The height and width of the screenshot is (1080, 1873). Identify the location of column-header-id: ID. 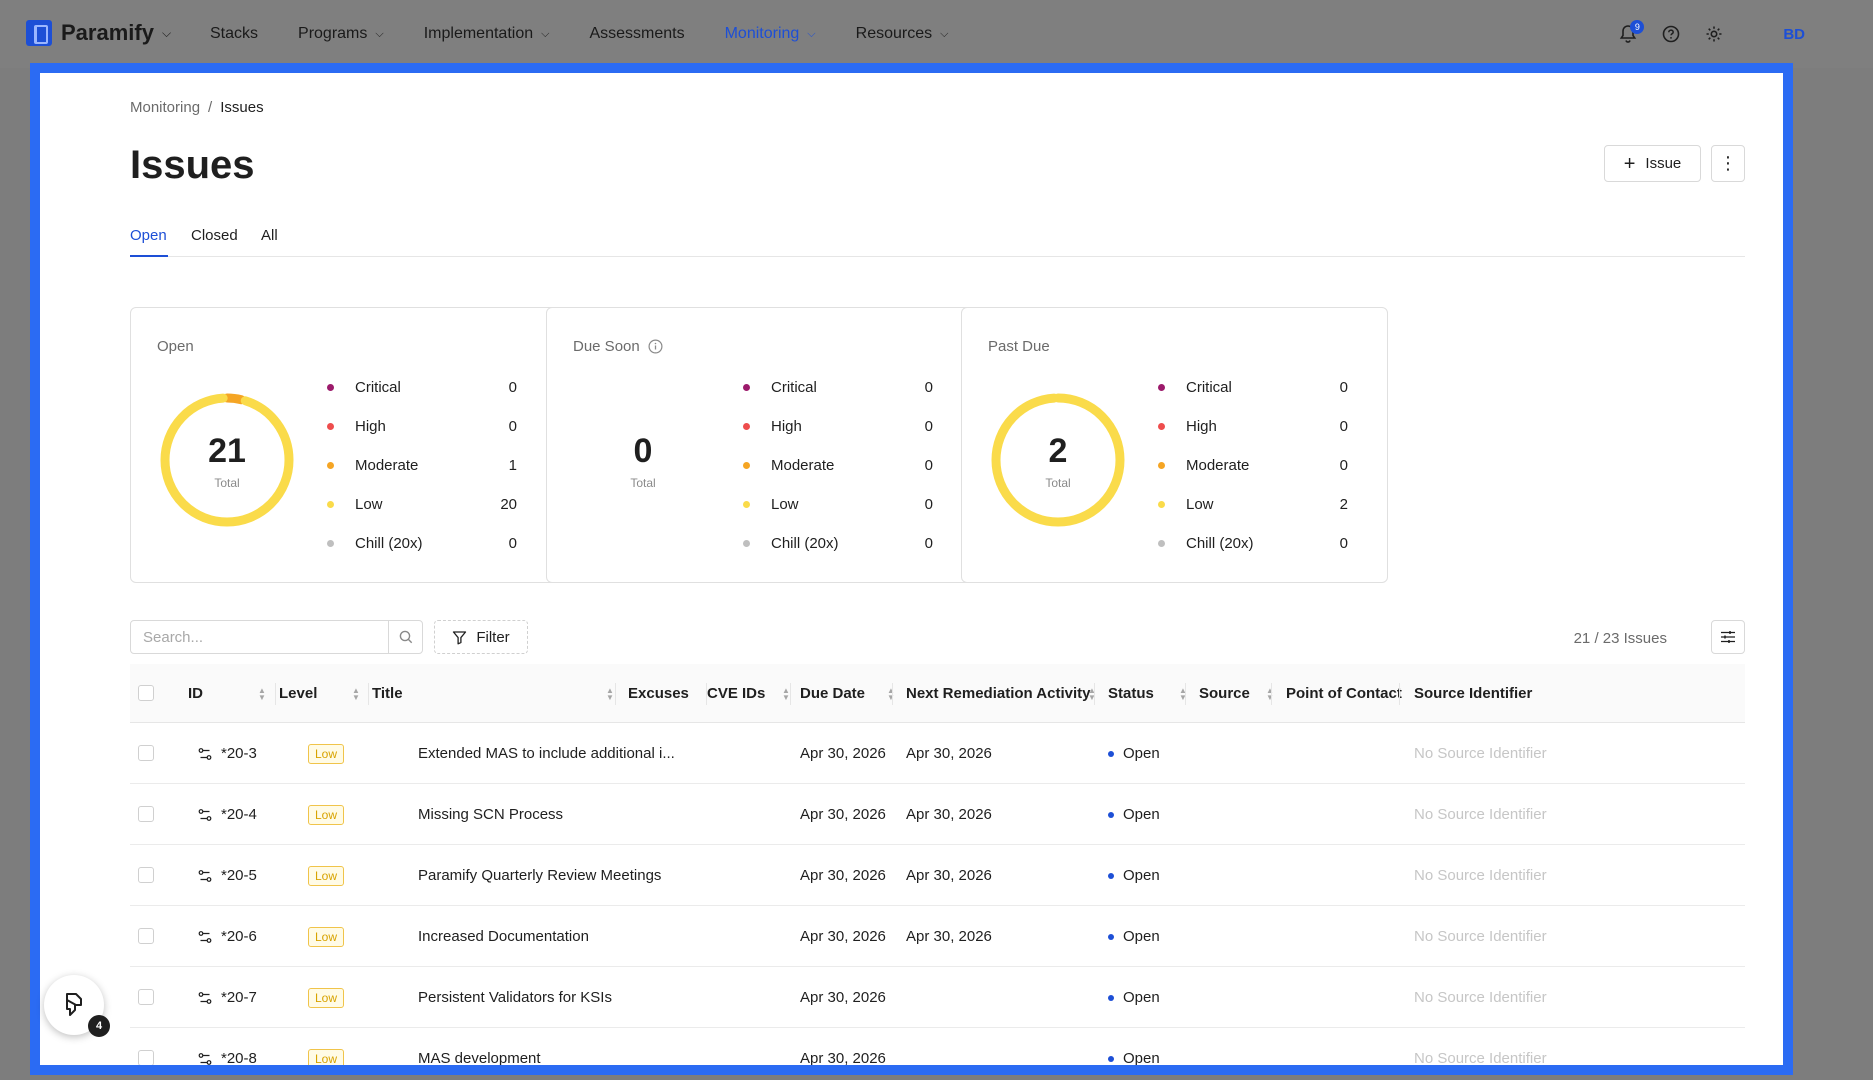
(195, 693).